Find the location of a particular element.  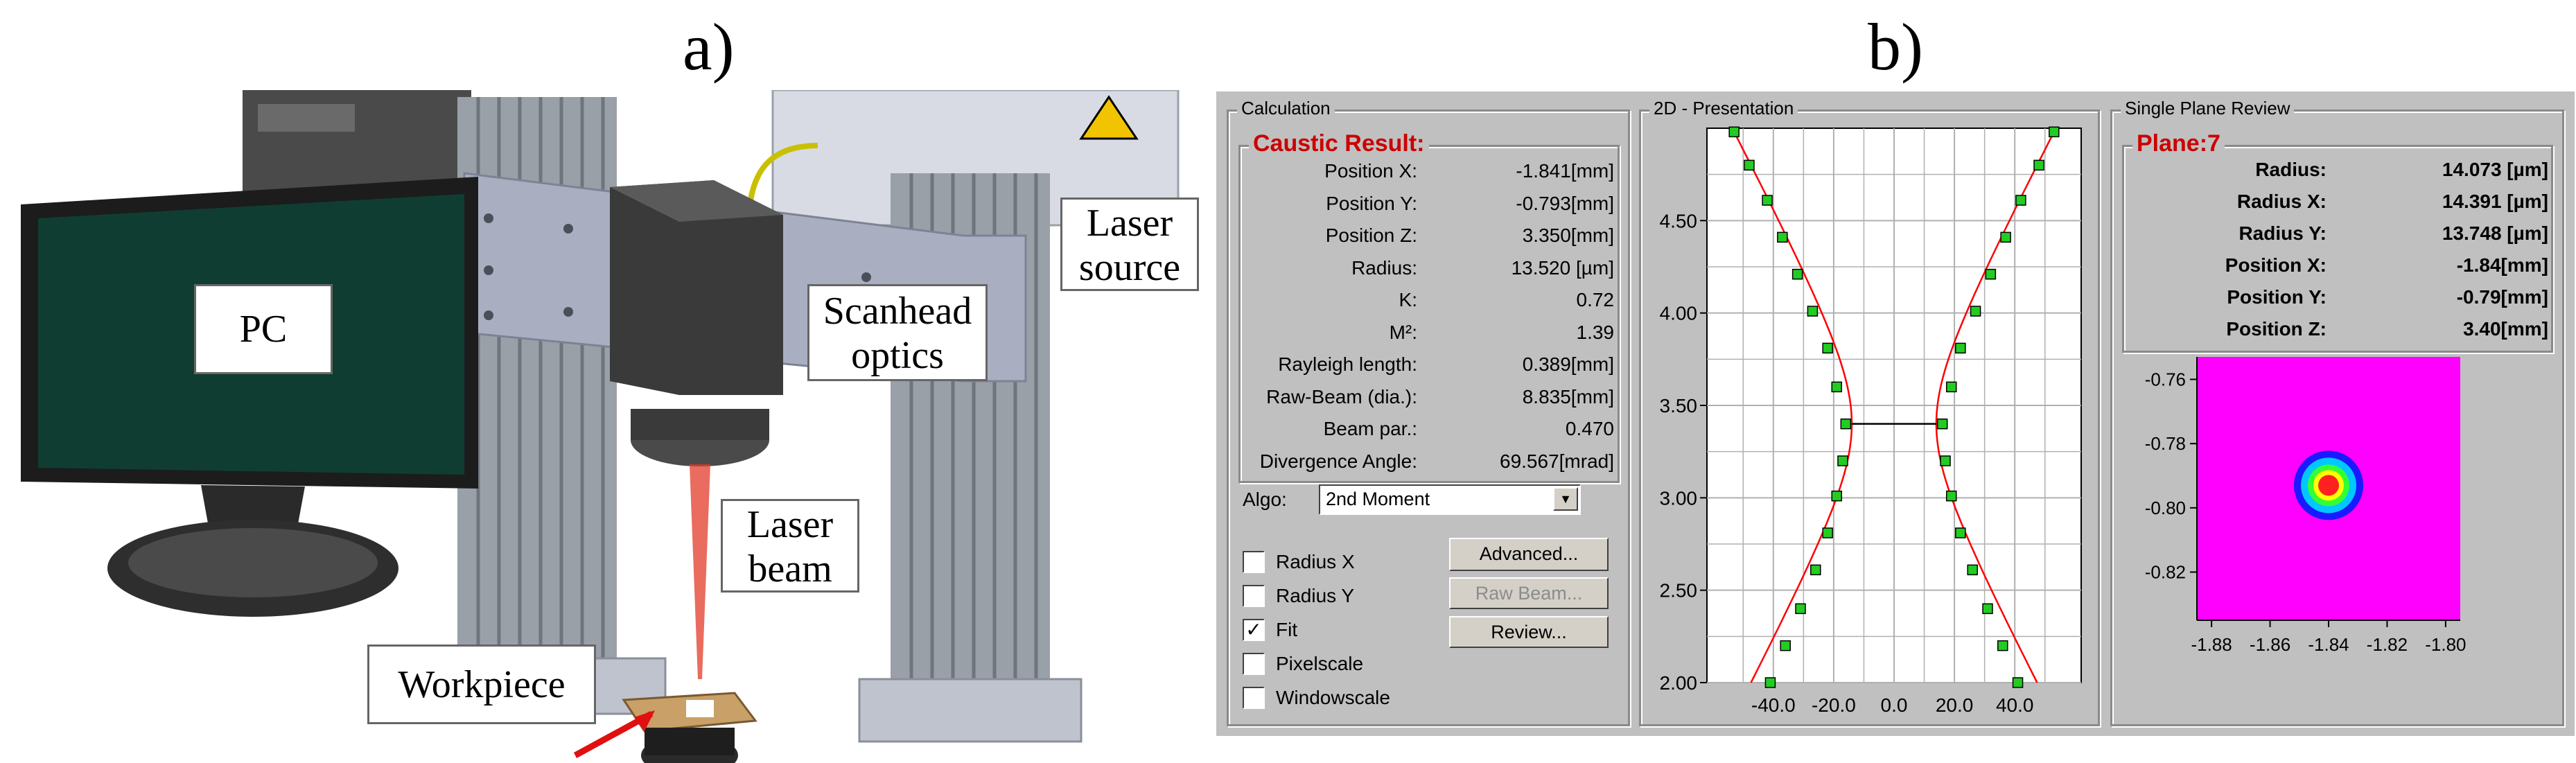

y-tick-label: -0.80 is located at coordinates (2165, 508).